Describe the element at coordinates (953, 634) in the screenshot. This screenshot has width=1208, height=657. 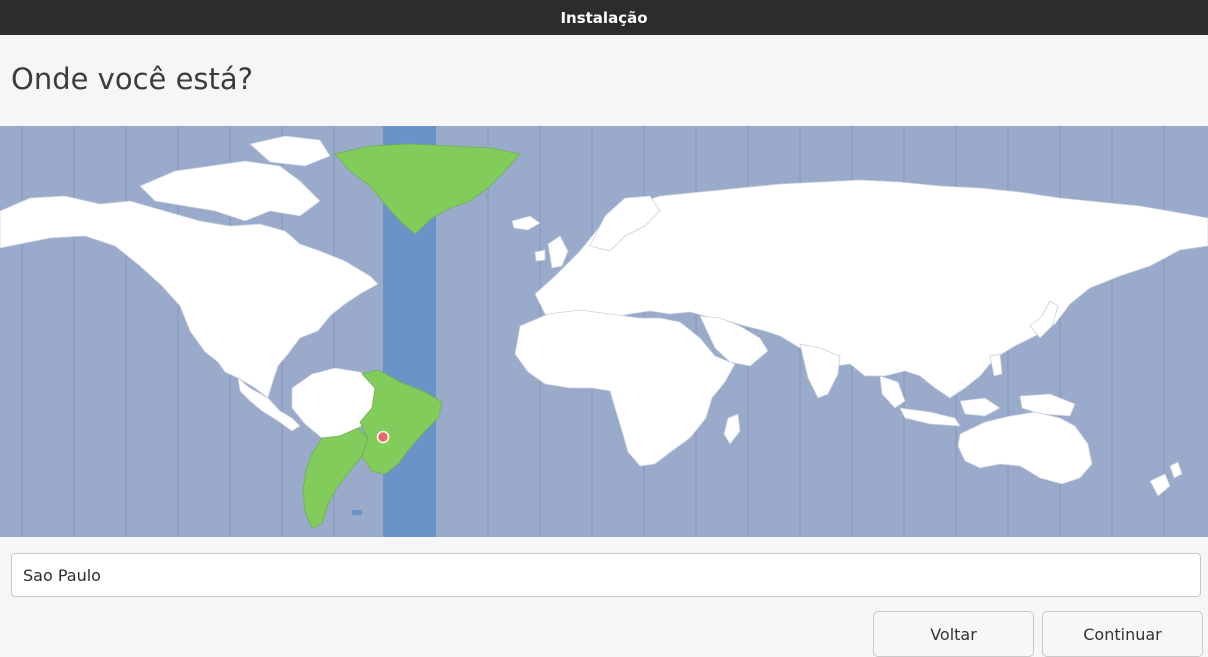
I see `back-button: Voltar` at that location.